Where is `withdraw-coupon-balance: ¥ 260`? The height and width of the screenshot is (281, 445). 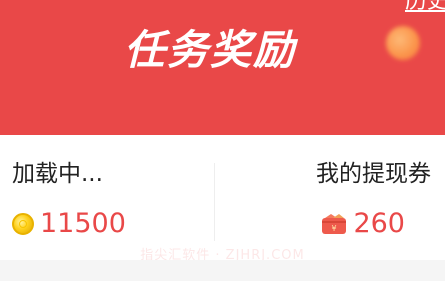
withdraw-coupon-balance: ¥ 260 is located at coordinates (363, 224).